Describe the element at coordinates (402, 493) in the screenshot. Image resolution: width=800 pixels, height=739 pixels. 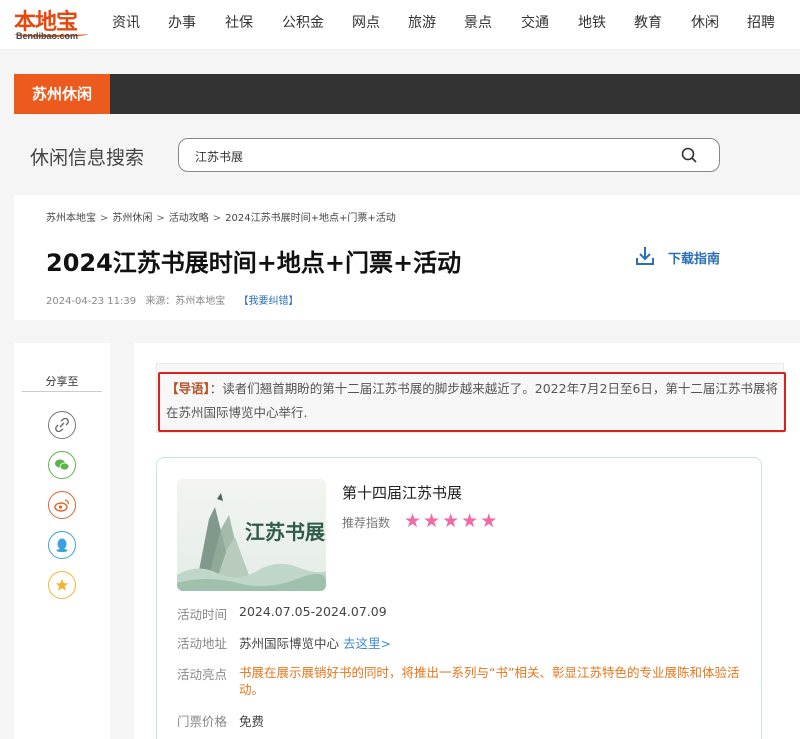
I see `event-name: 第十四届江苏书展` at that location.